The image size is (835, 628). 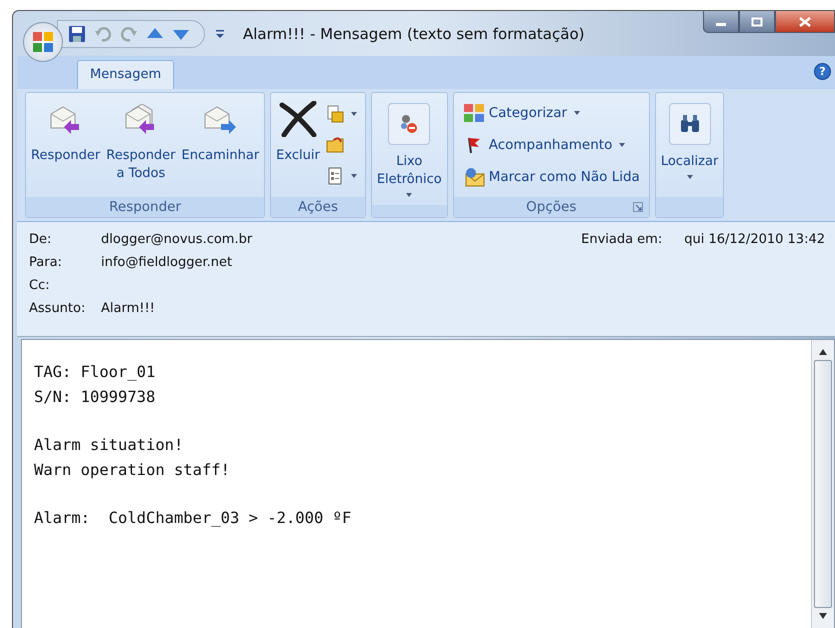 What do you see at coordinates (621, 240) in the screenshot?
I see `sent-label: Enviada em:` at bounding box center [621, 240].